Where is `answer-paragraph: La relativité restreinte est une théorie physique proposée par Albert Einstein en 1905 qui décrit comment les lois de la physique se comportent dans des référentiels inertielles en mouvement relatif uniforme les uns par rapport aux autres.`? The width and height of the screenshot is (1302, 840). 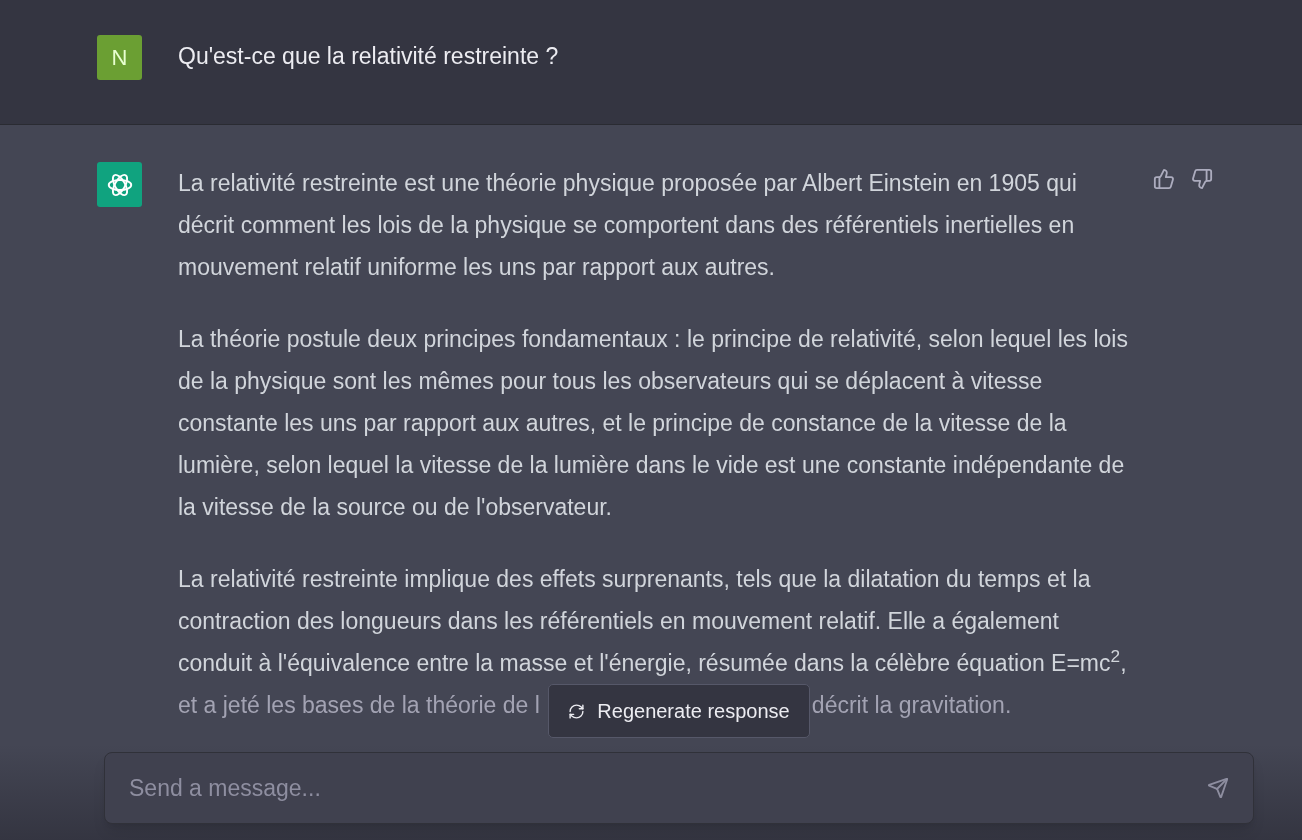
answer-paragraph: La relativité restreinte est une théorie physique proposée par Albert Einstein en 1905 qui décrit comment les lois de la physique se comportent dans des référentiels inertielles en mouvement relatif uniforme les uns par rapport aux autres. is located at coordinates (628, 225).